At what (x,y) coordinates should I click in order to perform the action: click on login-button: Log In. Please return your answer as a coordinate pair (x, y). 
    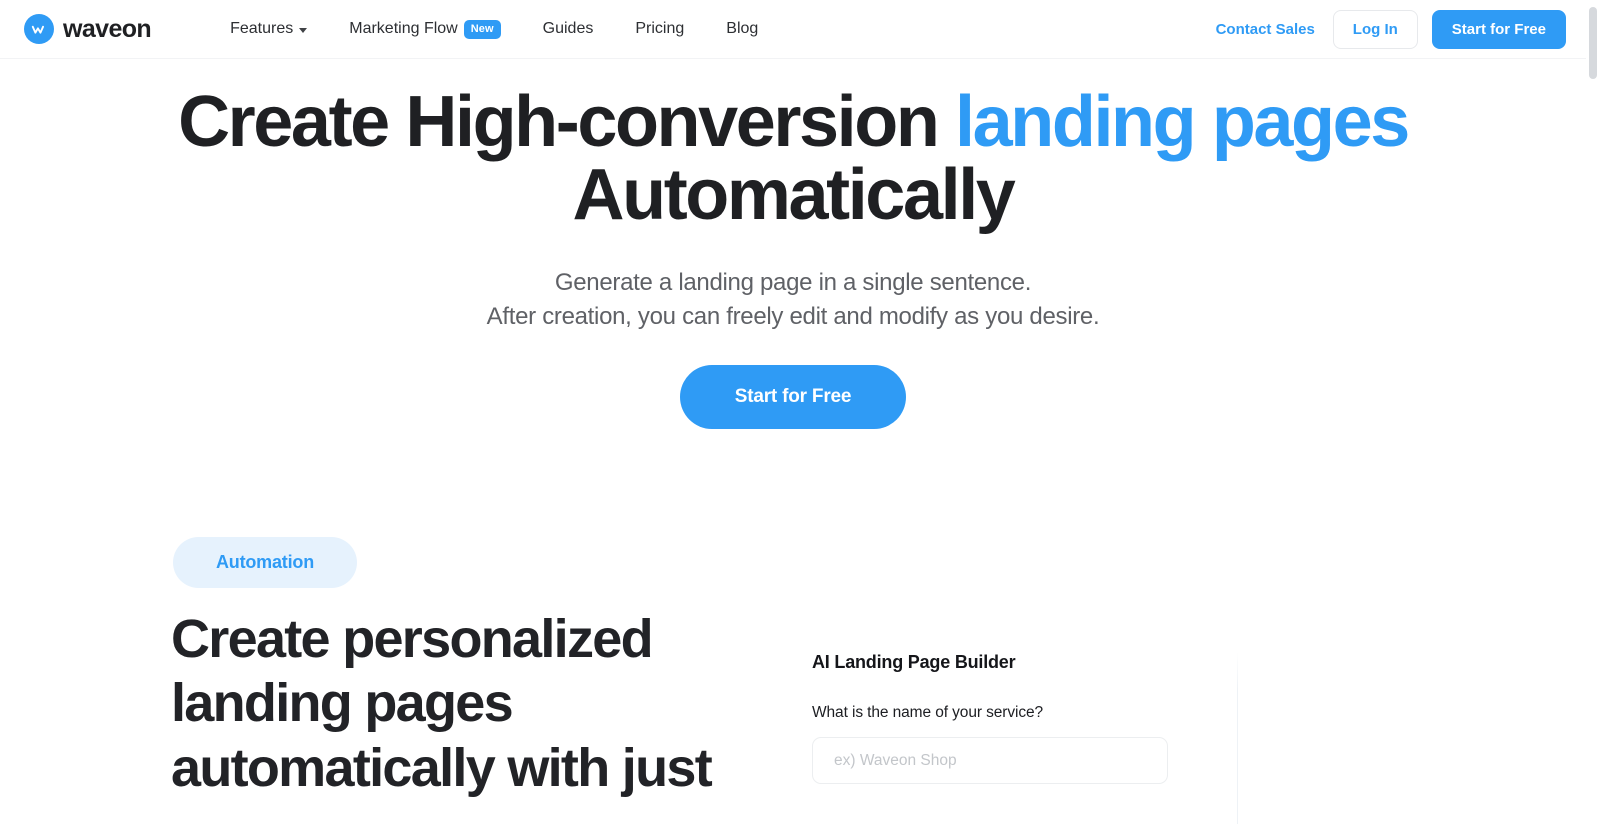
    Looking at the image, I should click on (1375, 29).